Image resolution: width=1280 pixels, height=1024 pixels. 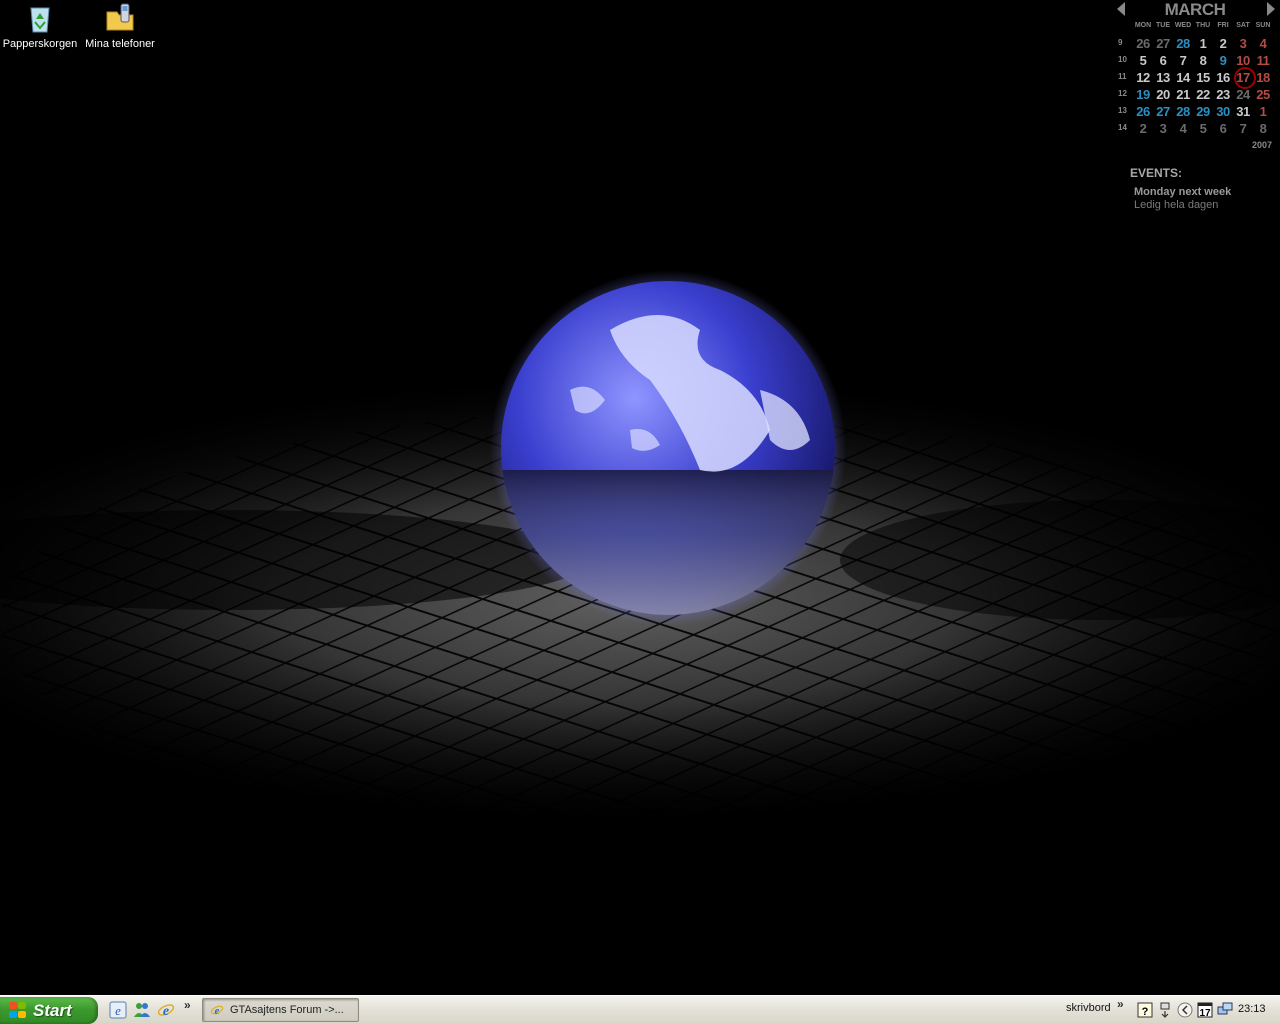 I want to click on calendar-day: 15, so click(x=1203, y=77).